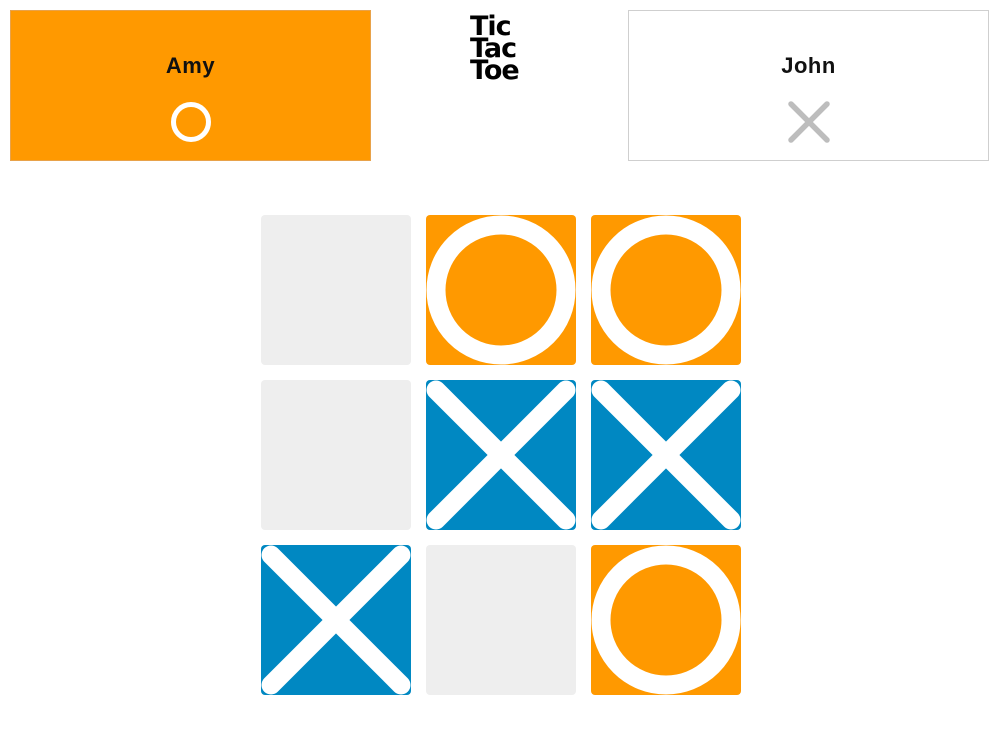 This screenshot has height=748, width=1006. I want to click on board-cell-r3-c2, so click(501, 620).